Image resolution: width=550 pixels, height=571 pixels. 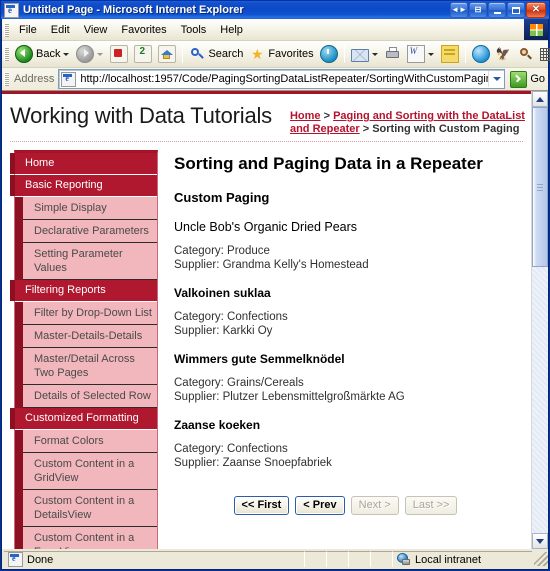 I want to click on home-button, so click(x=167, y=54).